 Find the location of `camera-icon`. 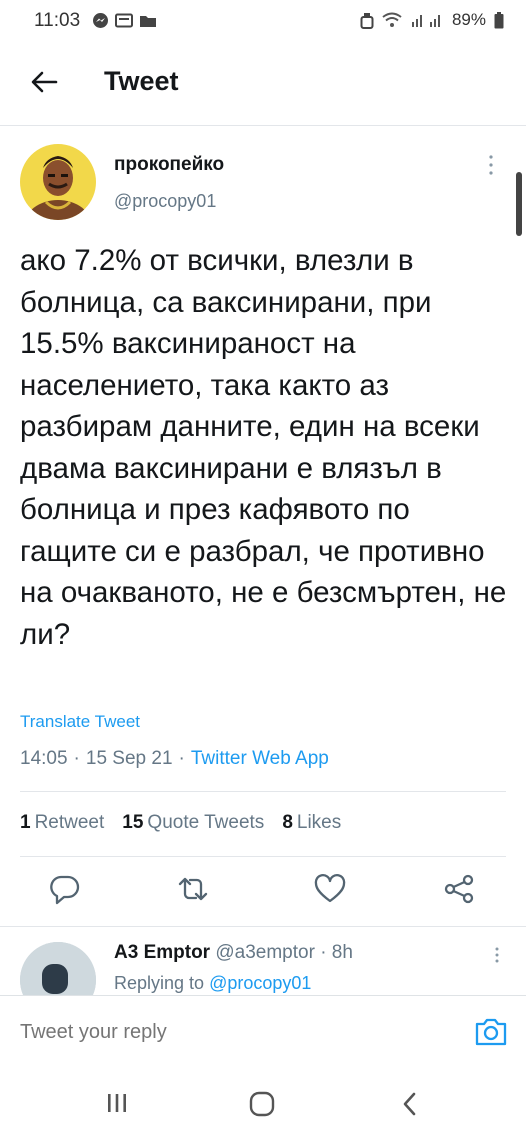

camera-icon is located at coordinates (491, 1032).